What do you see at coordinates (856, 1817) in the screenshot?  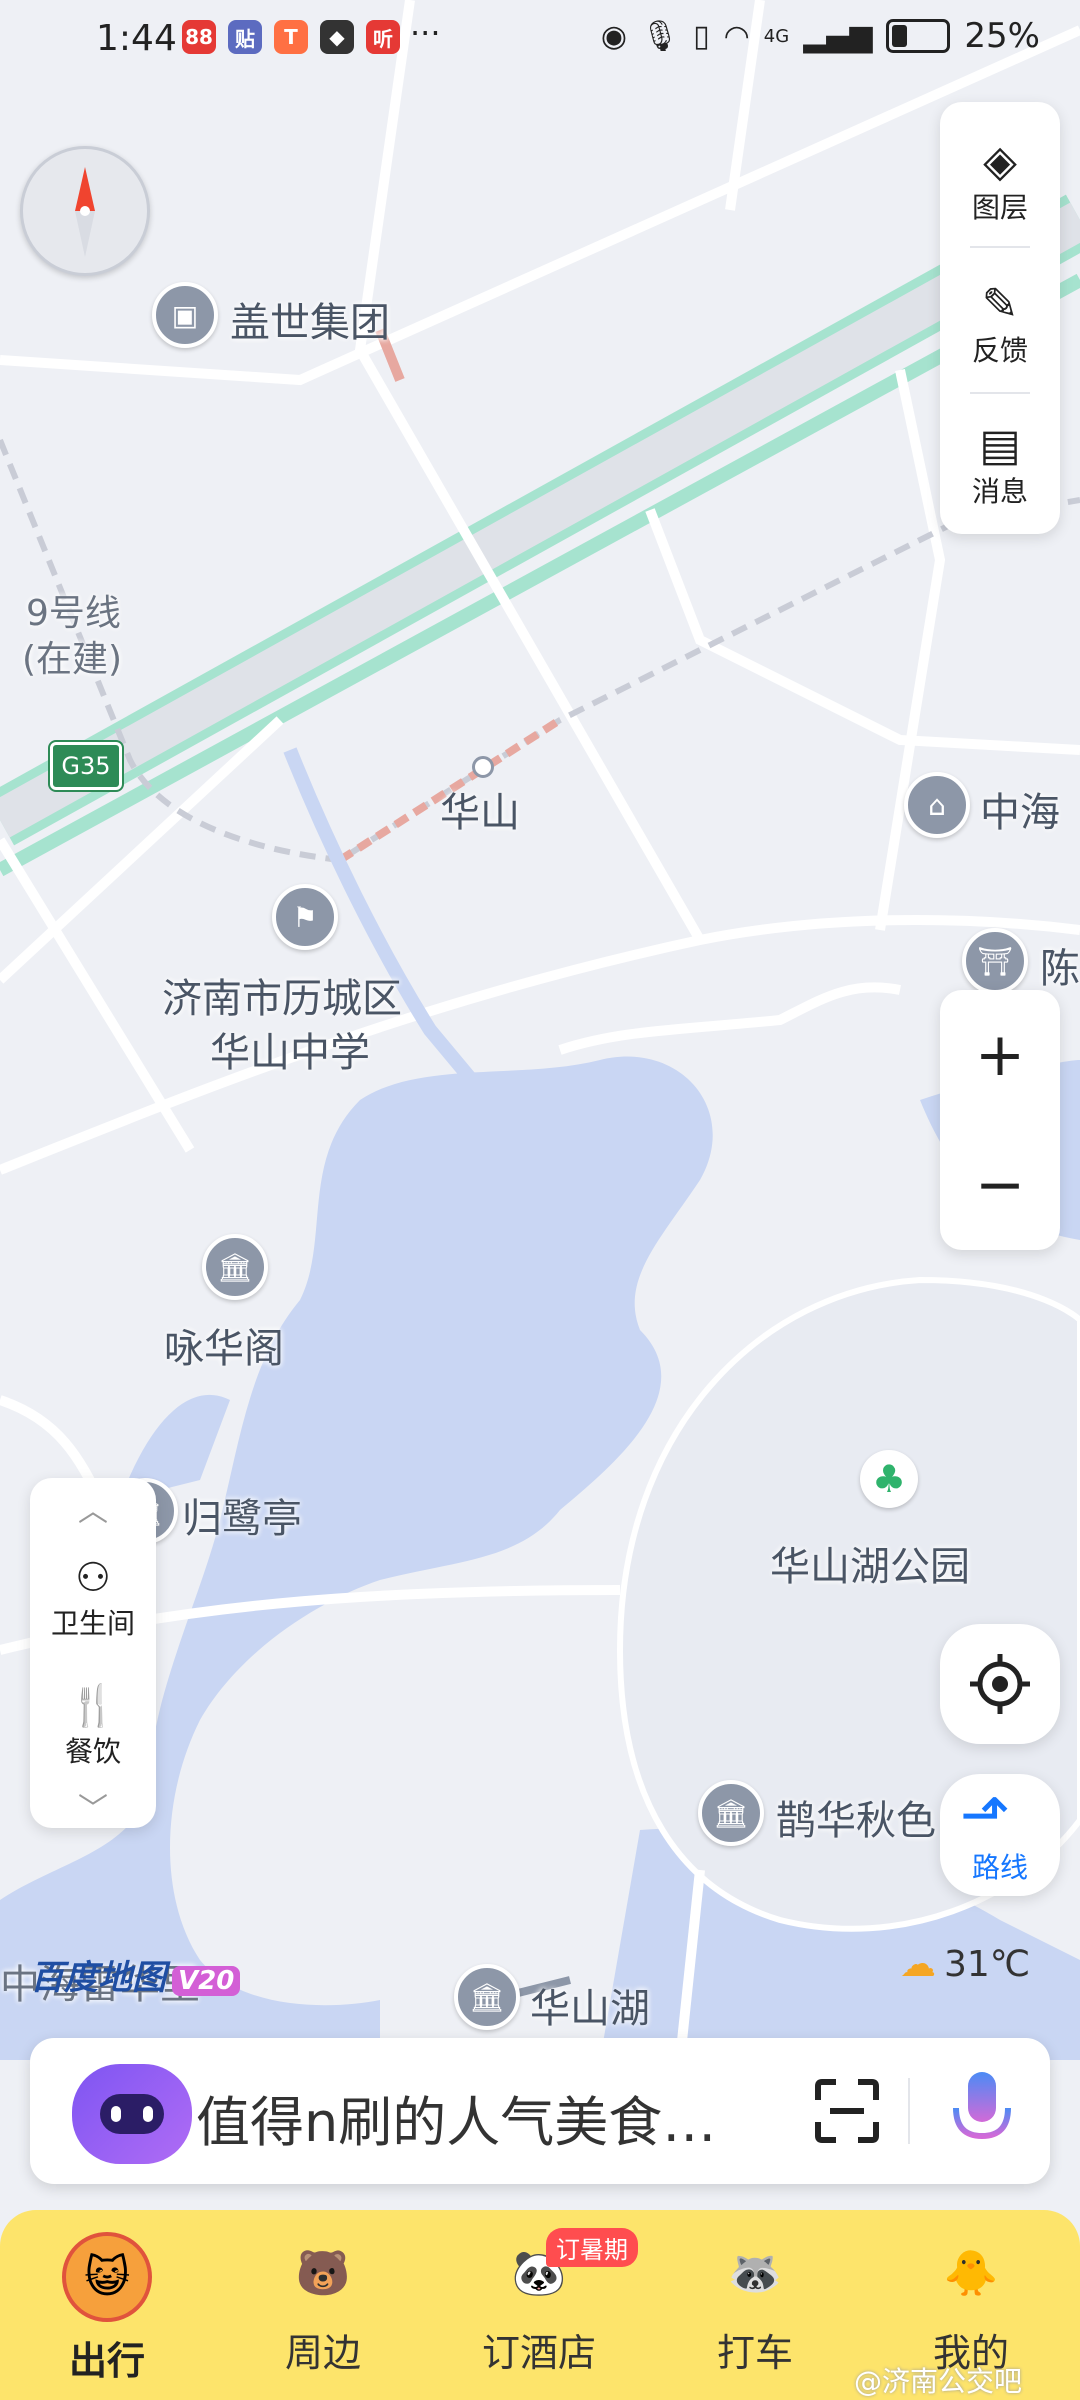 I see `quehua-label: 鹊华秋色` at bounding box center [856, 1817].